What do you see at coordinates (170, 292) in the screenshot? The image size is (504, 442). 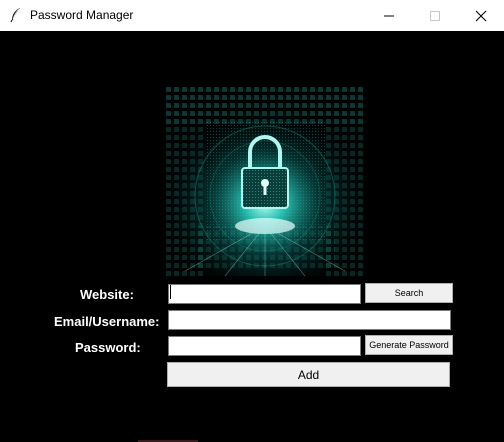 I see `text-caret` at bounding box center [170, 292].